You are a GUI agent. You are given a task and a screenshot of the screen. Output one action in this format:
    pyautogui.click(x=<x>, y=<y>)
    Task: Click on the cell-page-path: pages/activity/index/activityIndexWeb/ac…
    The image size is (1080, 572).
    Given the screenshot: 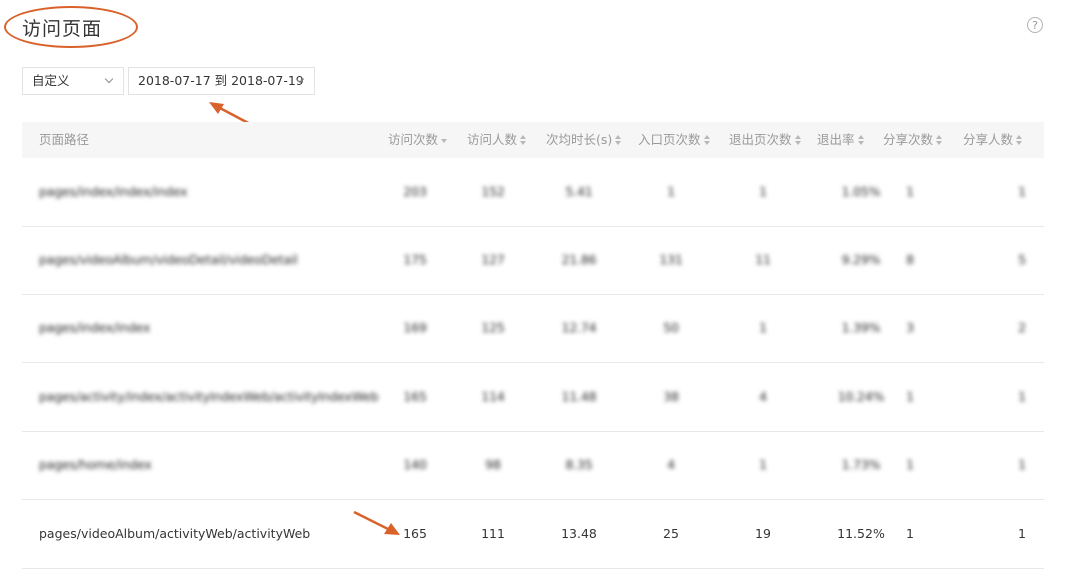 What is the action you would take?
    pyautogui.click(x=209, y=396)
    